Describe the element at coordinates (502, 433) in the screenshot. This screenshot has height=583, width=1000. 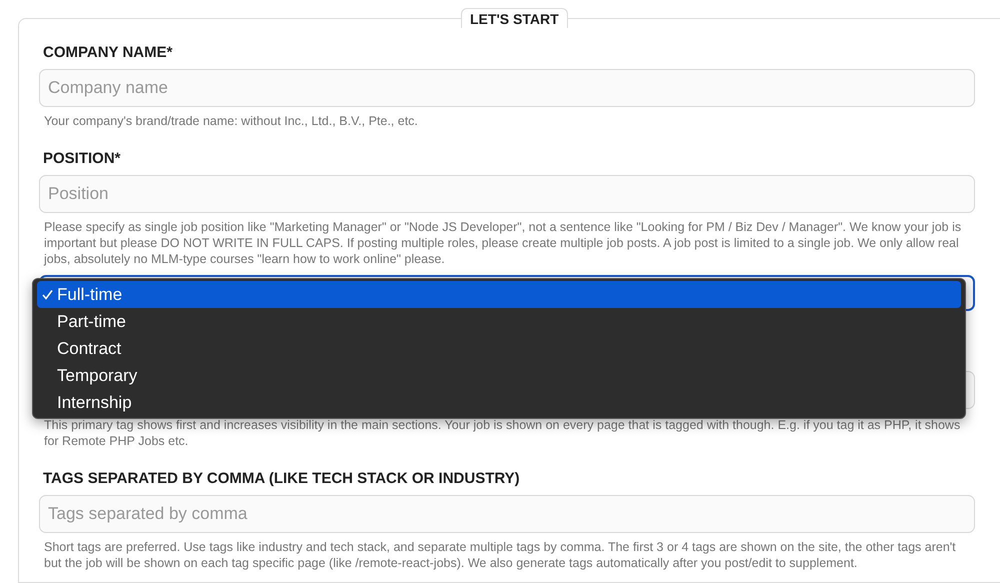
I see `help-text: This primary tag shows first and increases visibility in the main sections. Your job is shown on every page that is tagged with though. E.g. if you tag it as PHP, it shows for Remote PHP Jobs etc.` at that location.